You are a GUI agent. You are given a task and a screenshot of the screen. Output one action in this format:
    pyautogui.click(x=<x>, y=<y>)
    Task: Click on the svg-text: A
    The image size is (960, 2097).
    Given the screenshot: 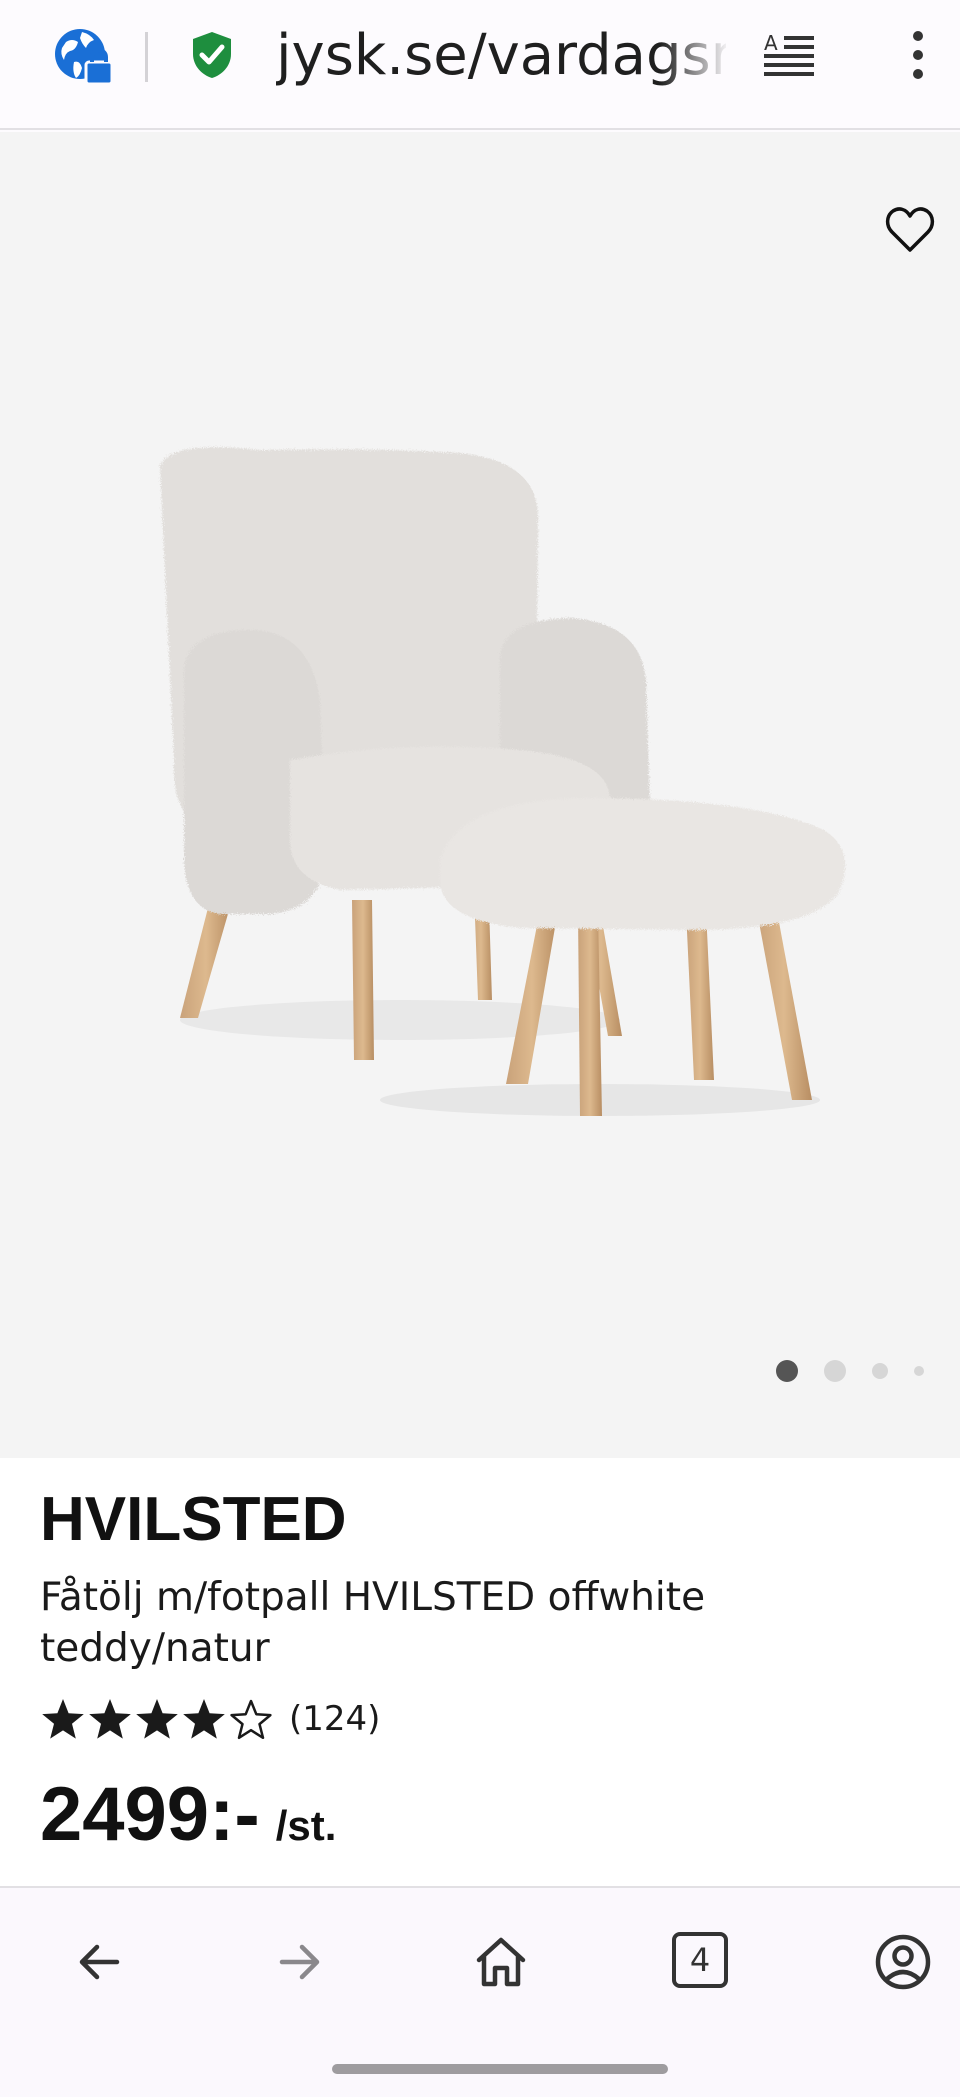 What is the action you would take?
    pyautogui.click(x=771, y=43)
    